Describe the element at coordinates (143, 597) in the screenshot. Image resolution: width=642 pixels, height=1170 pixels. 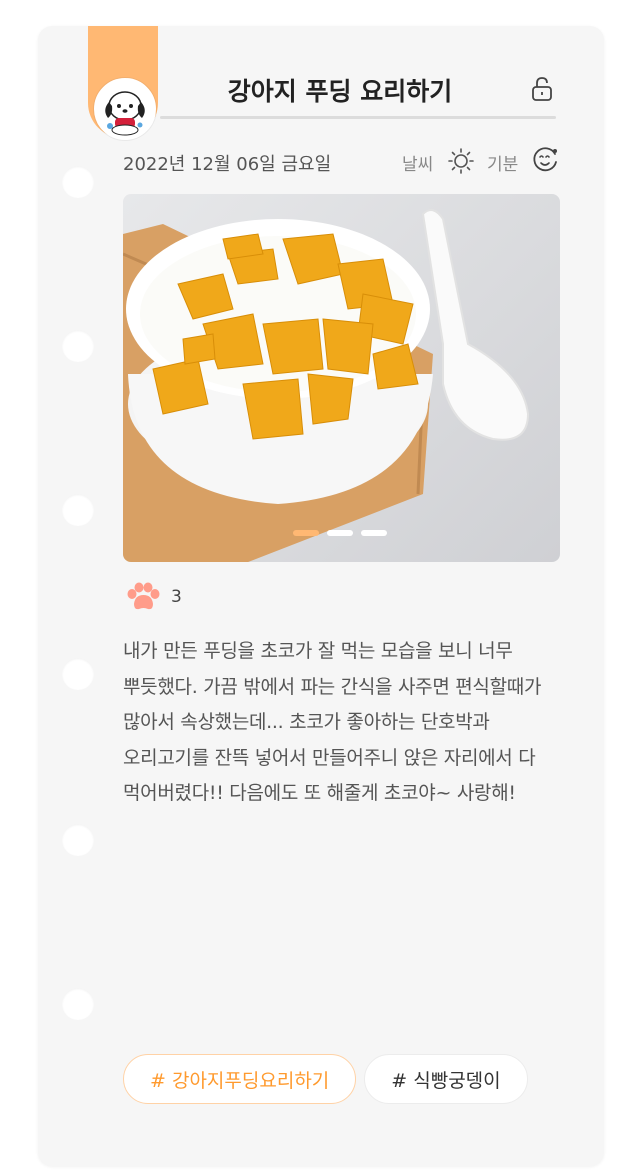
I see `paw-icon` at that location.